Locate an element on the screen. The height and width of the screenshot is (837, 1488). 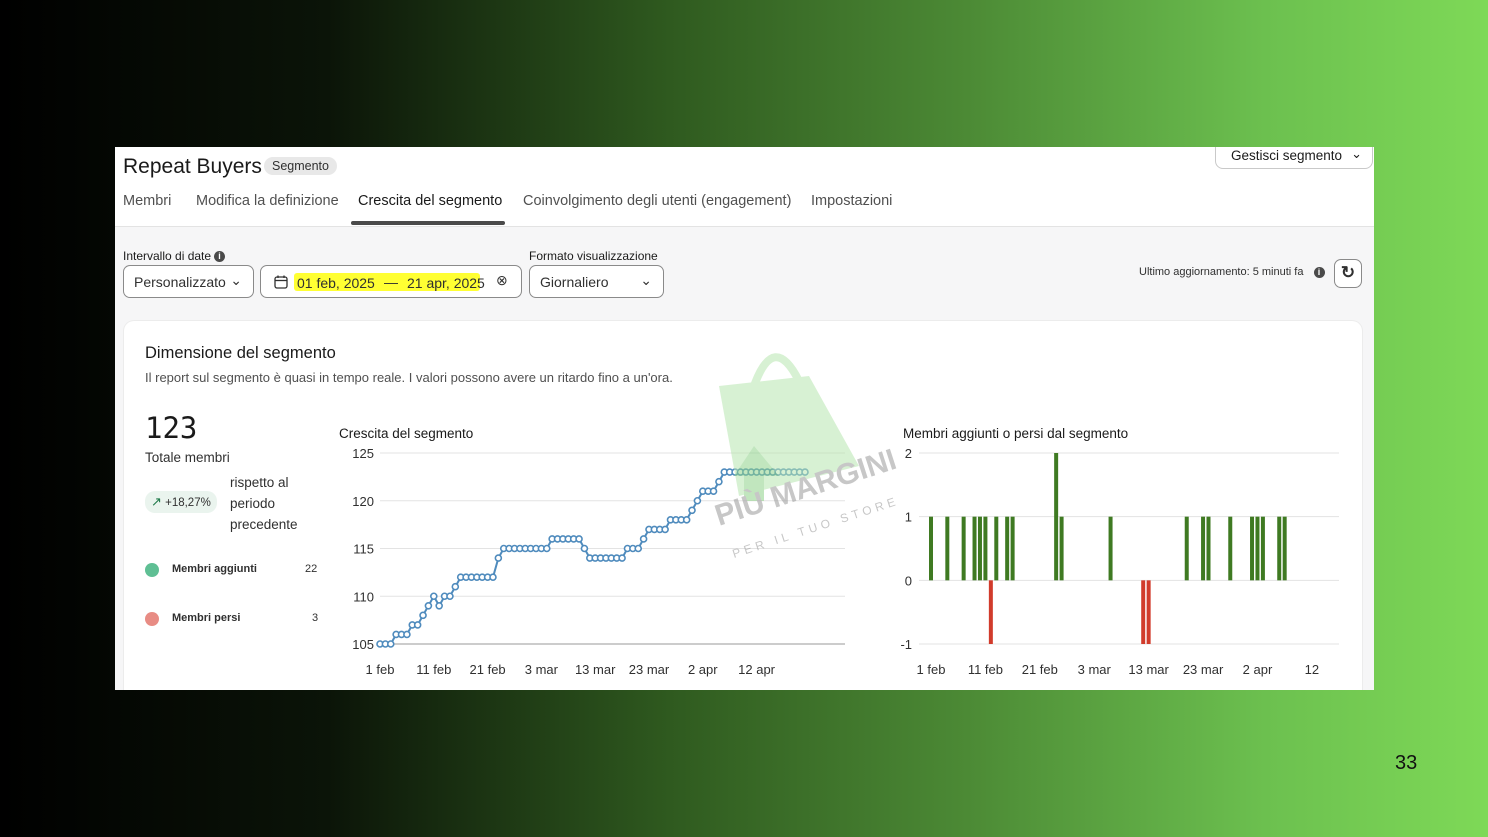
format-value: Giornaliero is located at coordinates (574, 282).